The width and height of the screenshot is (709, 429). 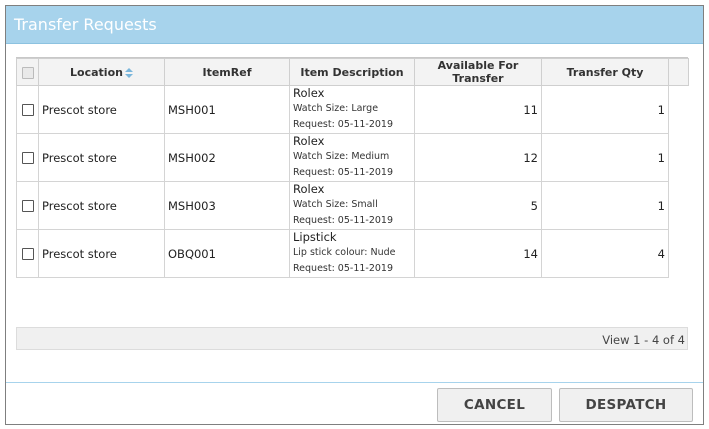 I want to click on column-header-spacer, so click(x=678, y=72).